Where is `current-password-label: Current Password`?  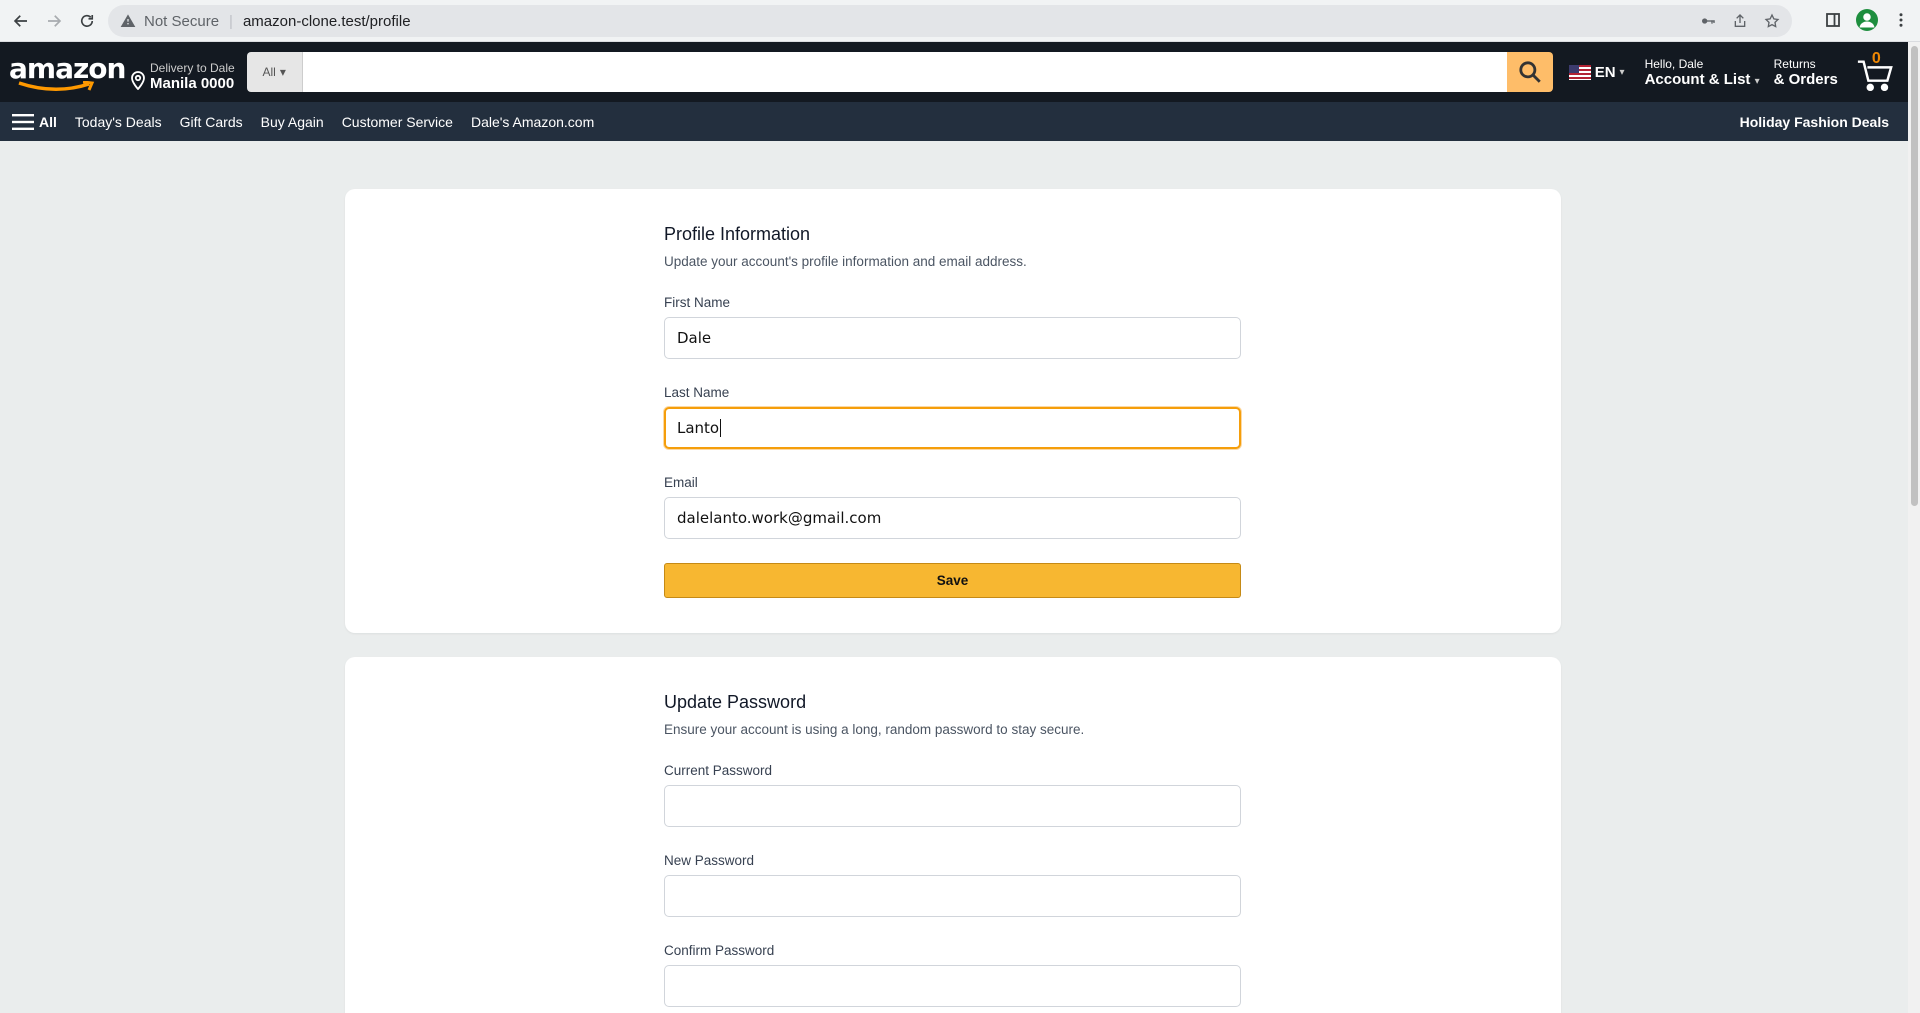 current-password-label: Current Password is located at coordinates (718, 770).